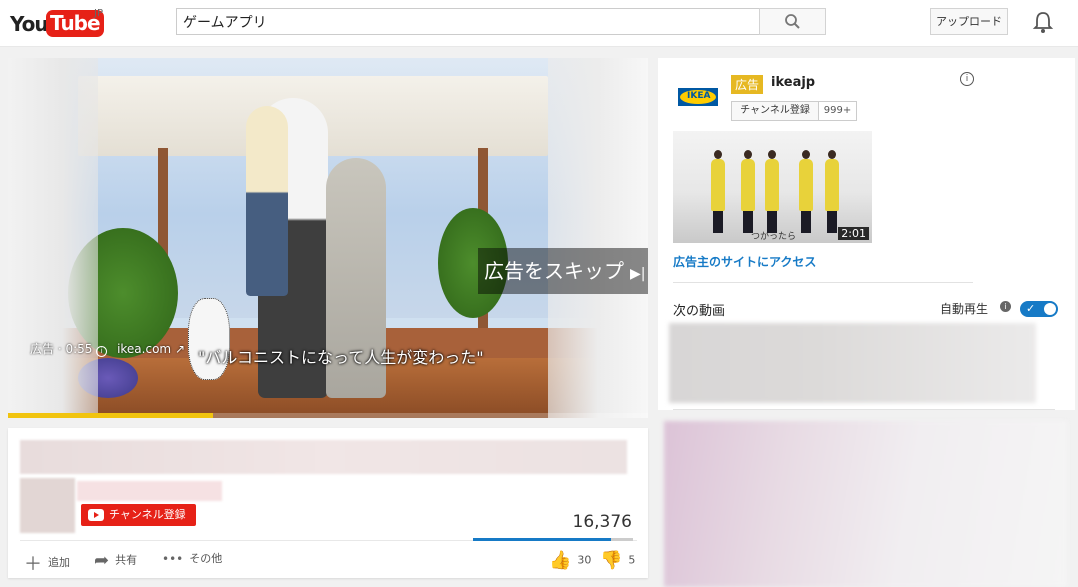 The image size is (1078, 587). I want to click on ad-badge: 広告, so click(747, 84).